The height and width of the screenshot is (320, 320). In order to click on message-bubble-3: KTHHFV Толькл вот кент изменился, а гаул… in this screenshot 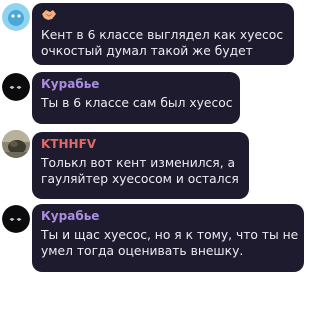, I will do `click(140, 165)`.